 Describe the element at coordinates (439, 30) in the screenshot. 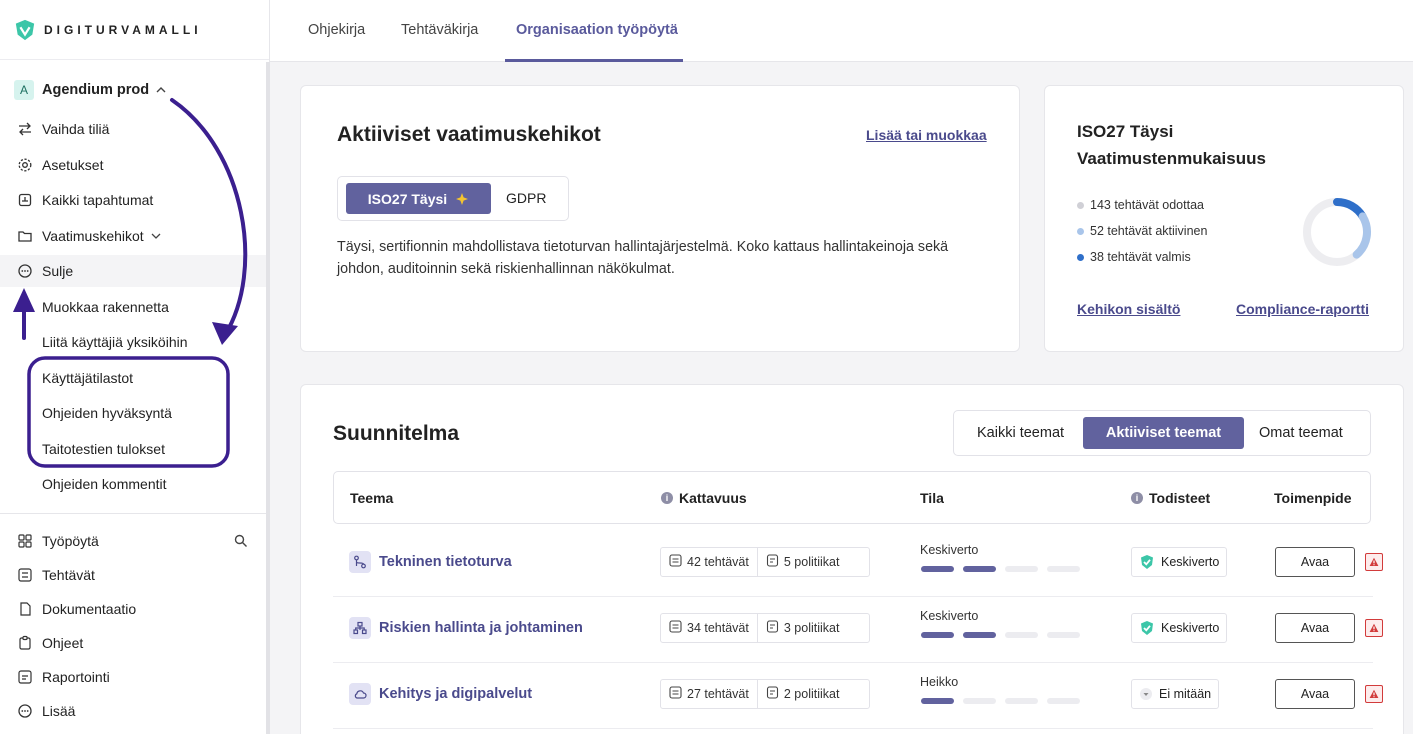

I see `tab-taskbook: Tehtäväkirja` at that location.